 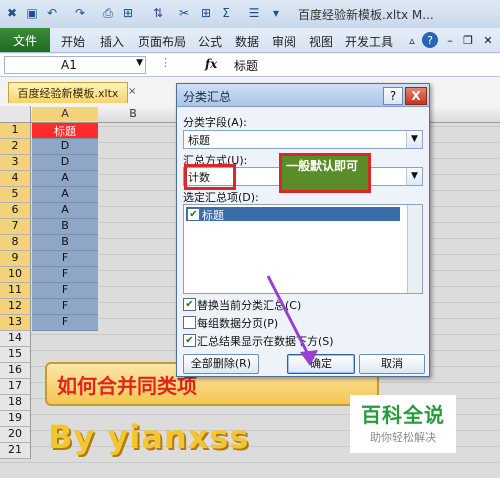 What do you see at coordinates (149, 437) in the screenshot?
I see `author-watermark: By yianxss` at bounding box center [149, 437].